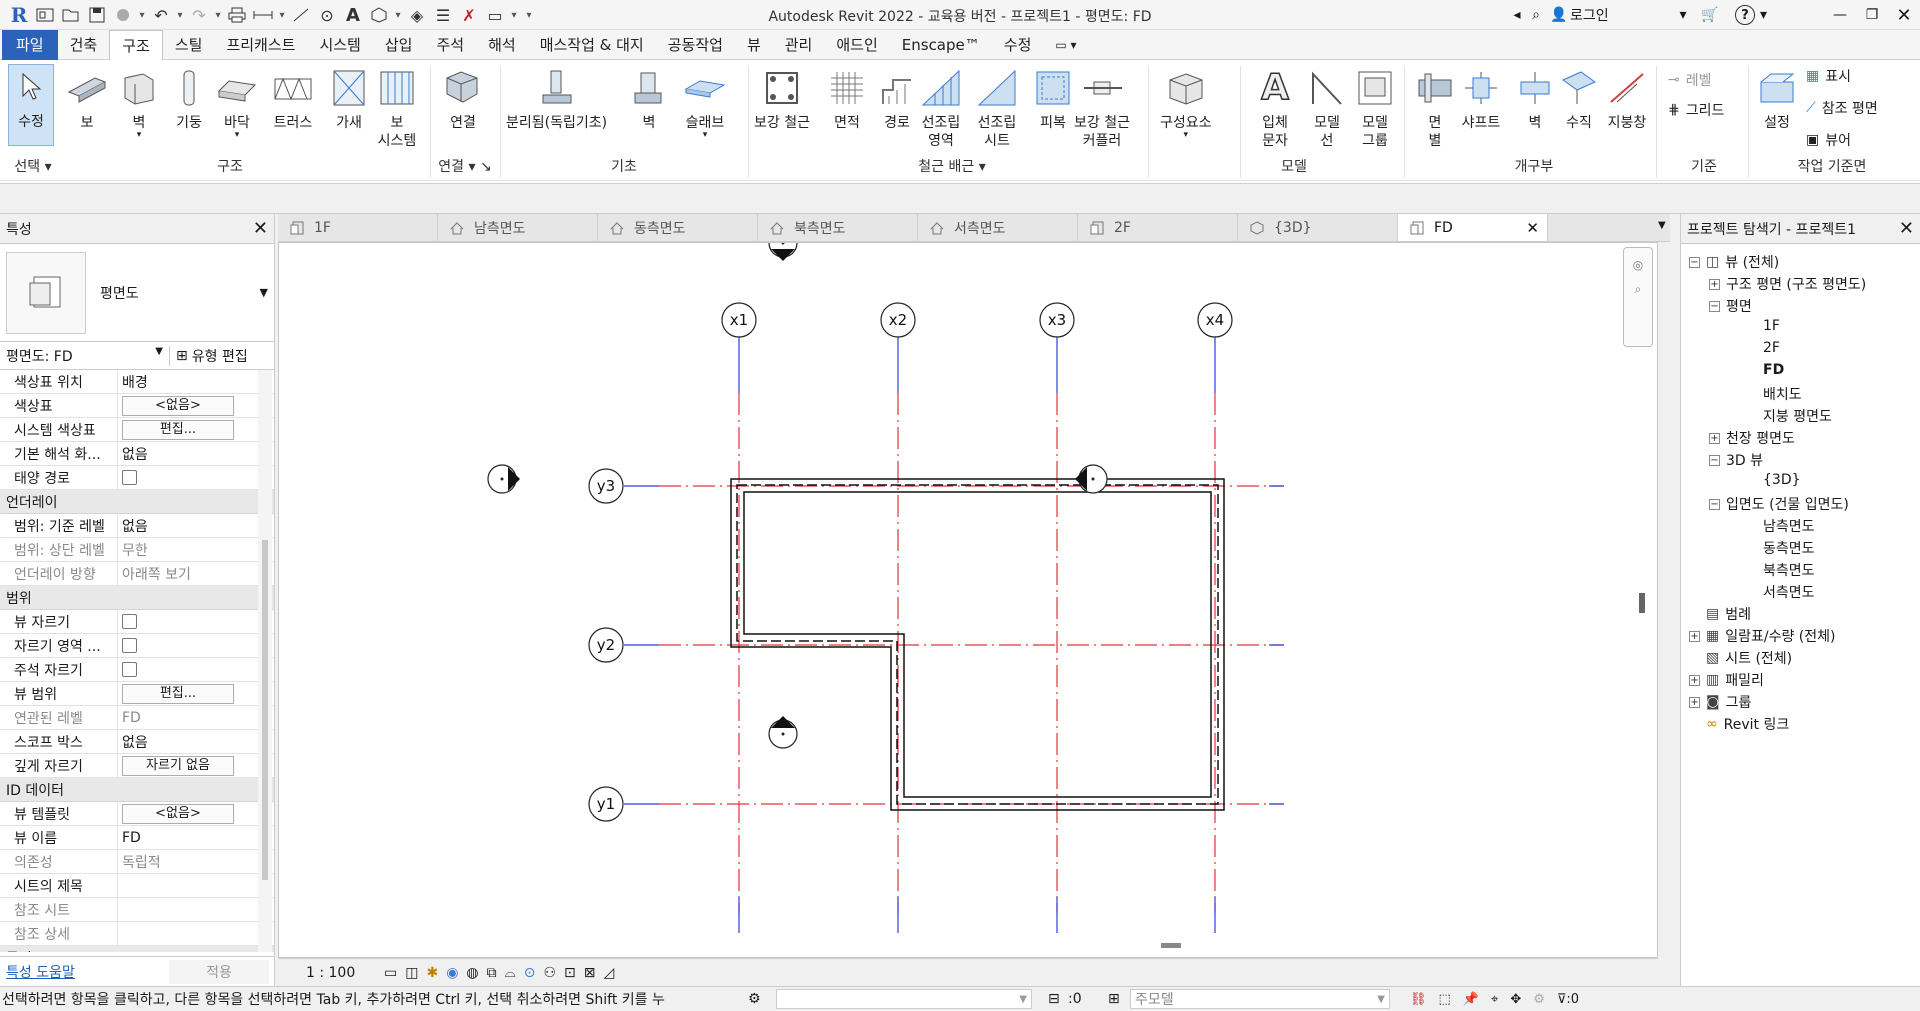  What do you see at coordinates (1568, 999) in the screenshot?
I see `filter-icon: ⊽:0` at bounding box center [1568, 999].